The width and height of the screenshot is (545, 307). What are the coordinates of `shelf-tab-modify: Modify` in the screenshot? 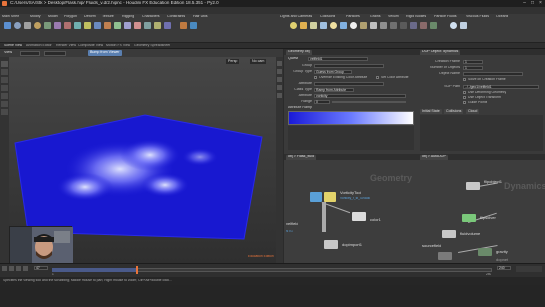 It's located at (35, 17).